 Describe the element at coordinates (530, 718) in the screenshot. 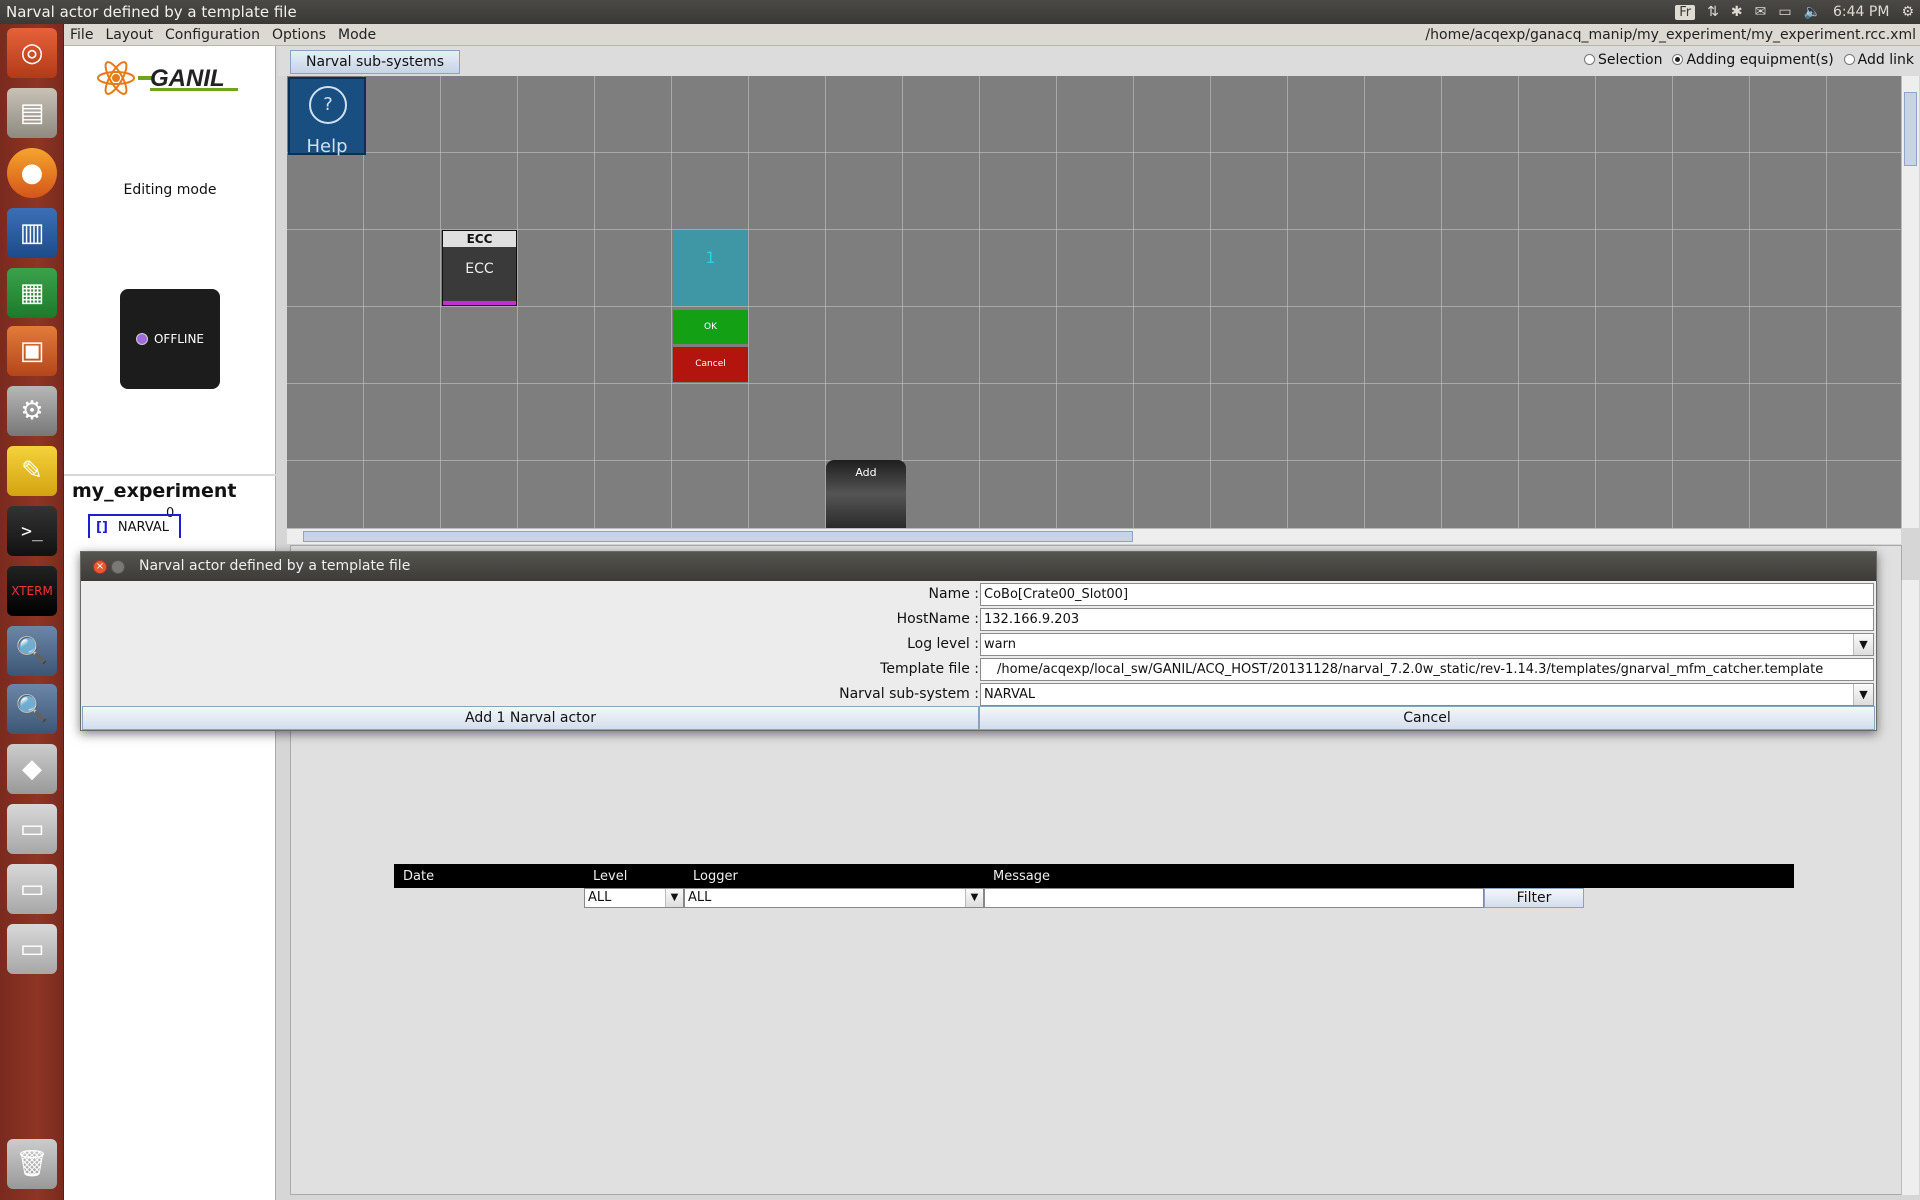

I see `add-narval-actor-button: Add 1 Narval actor` at that location.